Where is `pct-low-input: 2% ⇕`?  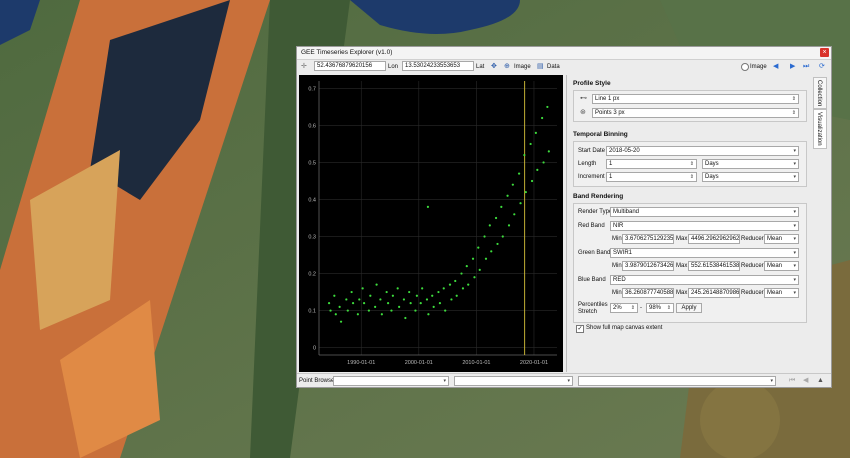
pct-low-input: 2% ⇕ is located at coordinates (624, 308).